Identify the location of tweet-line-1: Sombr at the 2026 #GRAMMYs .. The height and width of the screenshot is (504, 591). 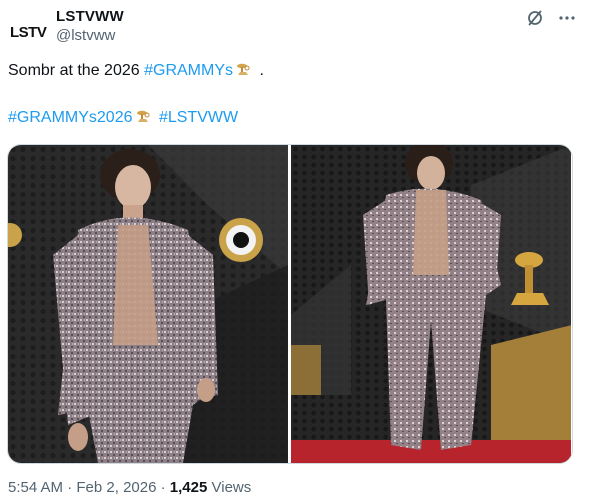
(293, 72).